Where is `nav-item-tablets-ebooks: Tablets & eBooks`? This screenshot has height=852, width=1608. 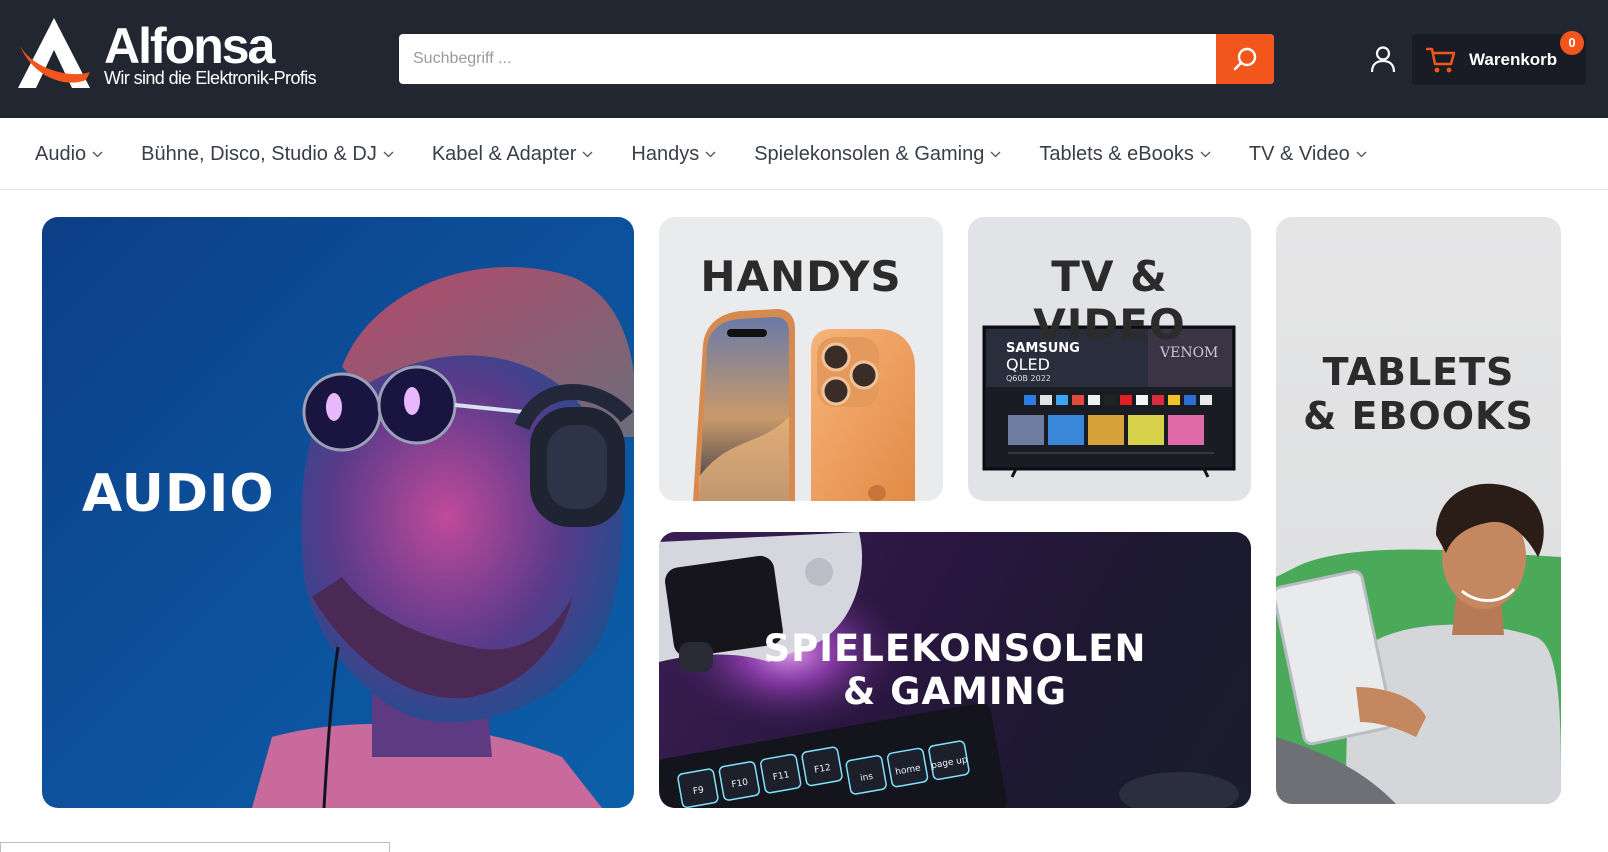 nav-item-tablets-ebooks: Tablets & eBooks is located at coordinates (1125, 154).